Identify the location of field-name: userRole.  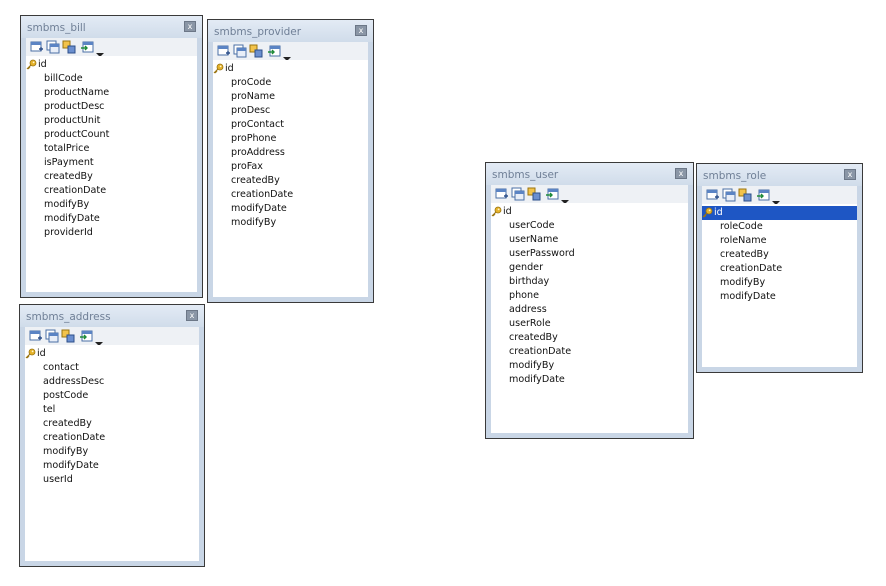
(530, 323).